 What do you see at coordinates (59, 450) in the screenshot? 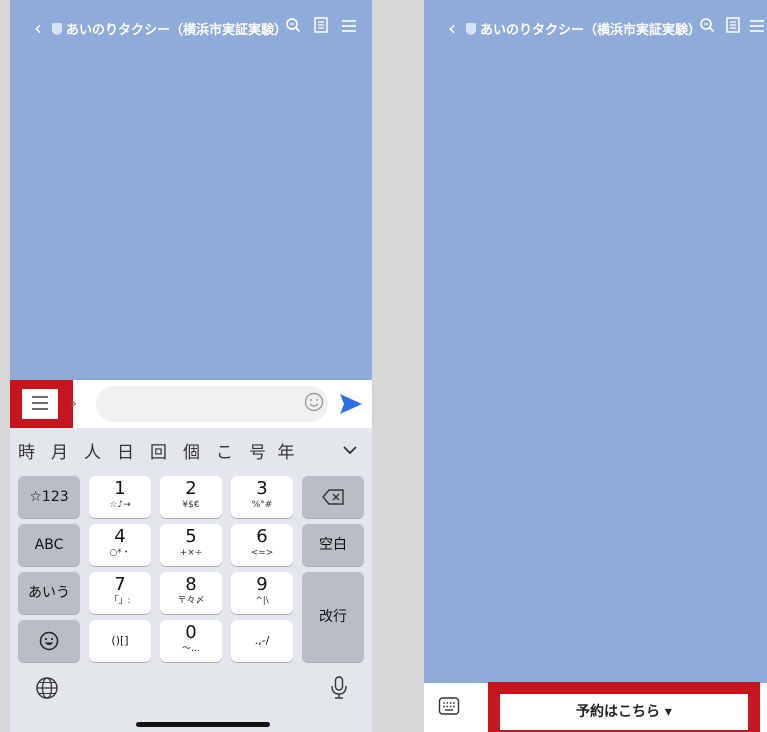
I see `candidate: 月` at bounding box center [59, 450].